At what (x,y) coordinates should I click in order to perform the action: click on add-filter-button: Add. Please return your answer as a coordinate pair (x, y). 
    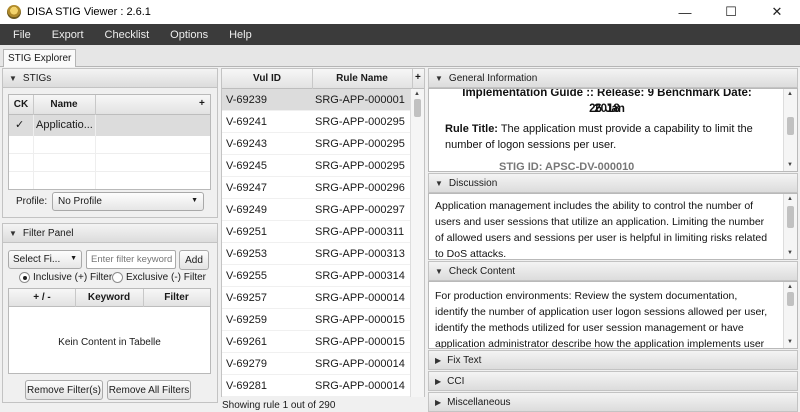
    Looking at the image, I should click on (194, 260).